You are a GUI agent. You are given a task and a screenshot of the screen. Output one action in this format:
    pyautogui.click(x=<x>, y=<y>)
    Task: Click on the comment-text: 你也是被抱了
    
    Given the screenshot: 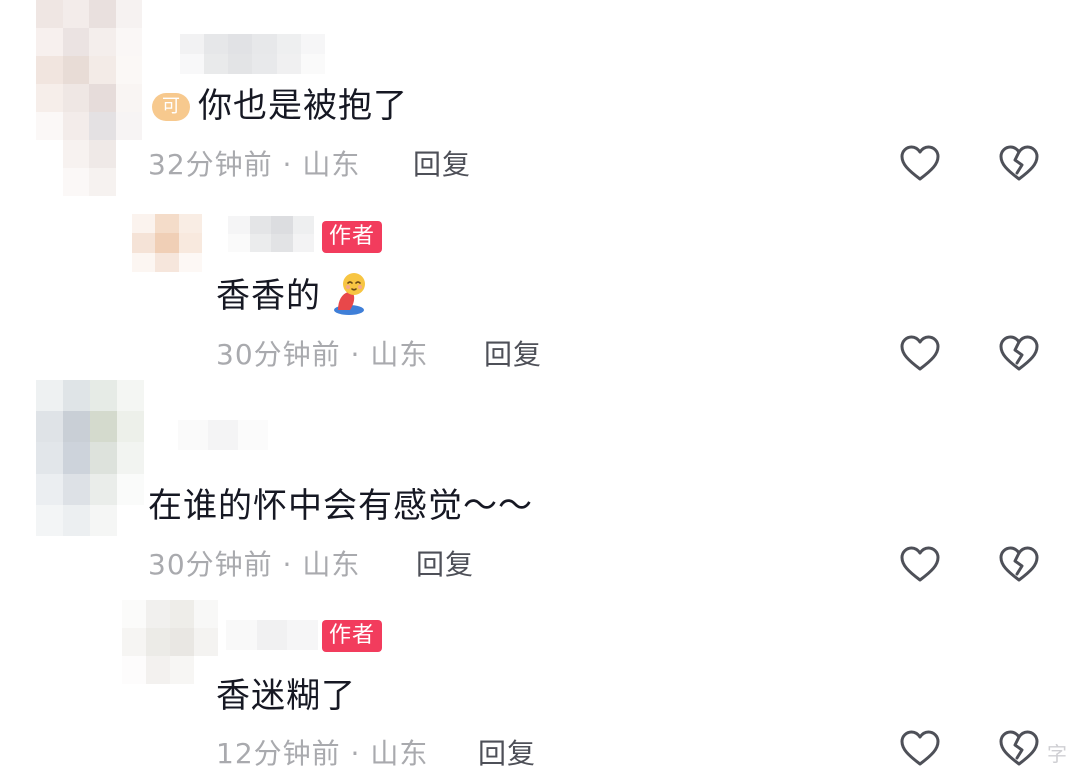 What is the action you would take?
    pyautogui.click(x=303, y=106)
    